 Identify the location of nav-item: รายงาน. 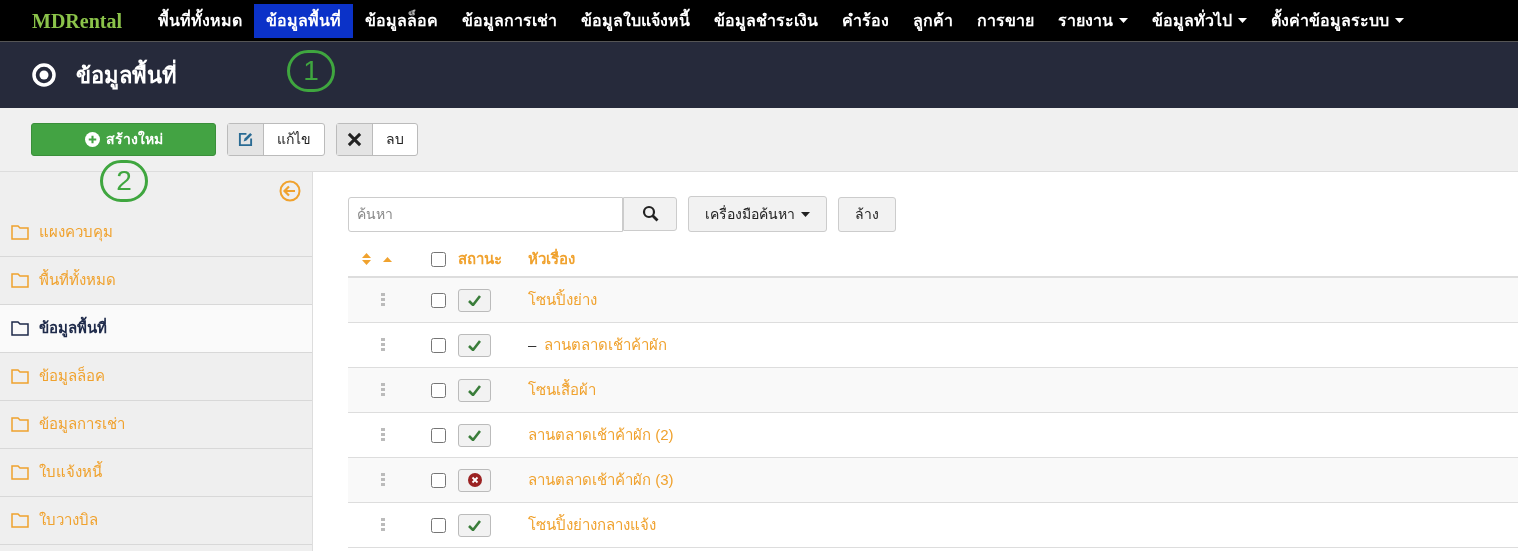
(1093, 20).